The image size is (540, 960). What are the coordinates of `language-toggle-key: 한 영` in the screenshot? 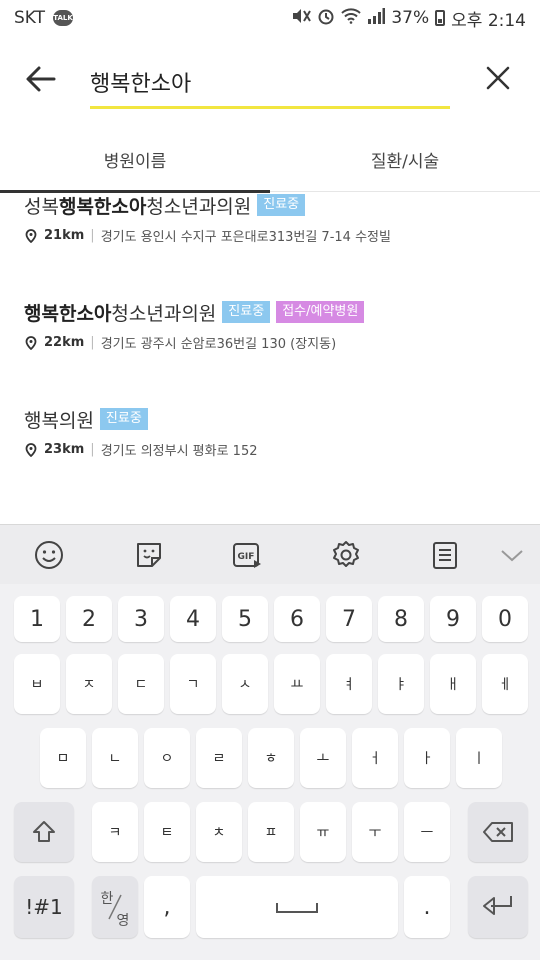 It's located at (115, 907).